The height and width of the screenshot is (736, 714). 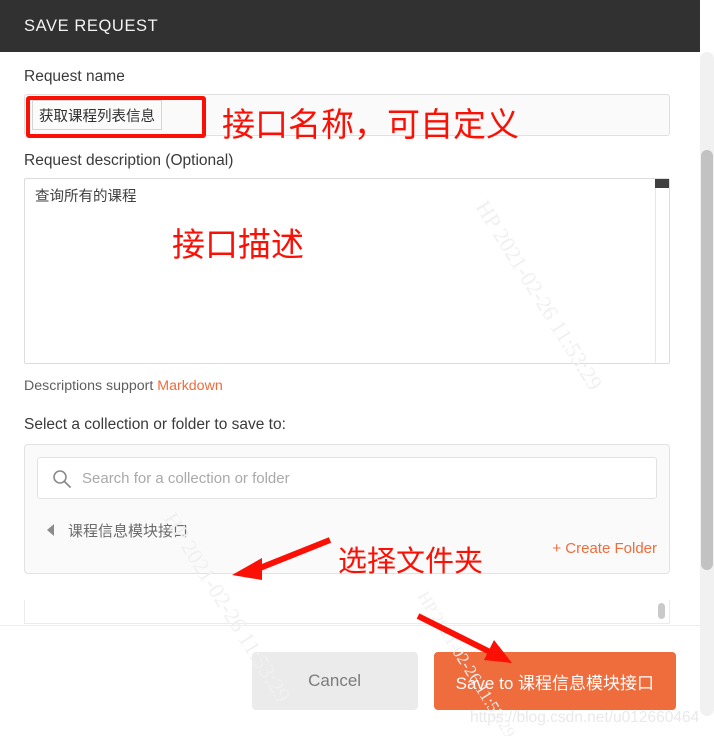 I want to click on collection-search-row: Search for a collection or folder, so click(x=347, y=478).